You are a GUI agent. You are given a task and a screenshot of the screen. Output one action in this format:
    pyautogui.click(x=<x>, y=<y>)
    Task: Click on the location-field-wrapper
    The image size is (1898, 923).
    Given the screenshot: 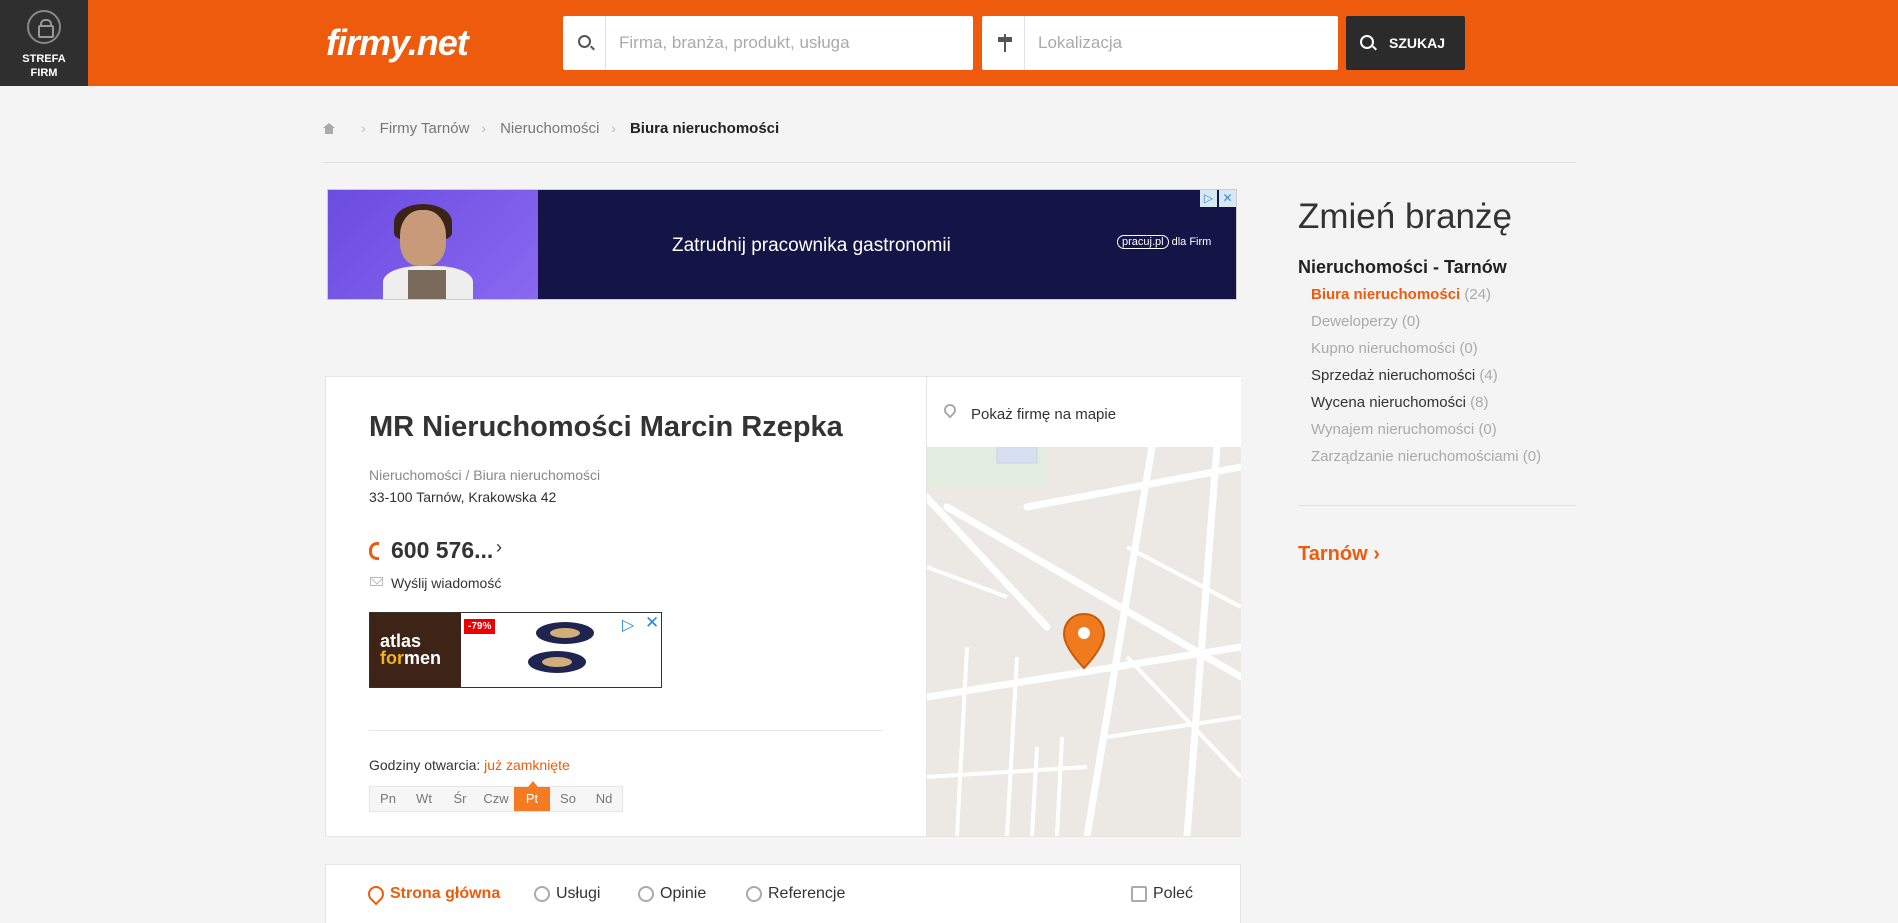 What is the action you would take?
    pyautogui.click(x=1160, y=43)
    